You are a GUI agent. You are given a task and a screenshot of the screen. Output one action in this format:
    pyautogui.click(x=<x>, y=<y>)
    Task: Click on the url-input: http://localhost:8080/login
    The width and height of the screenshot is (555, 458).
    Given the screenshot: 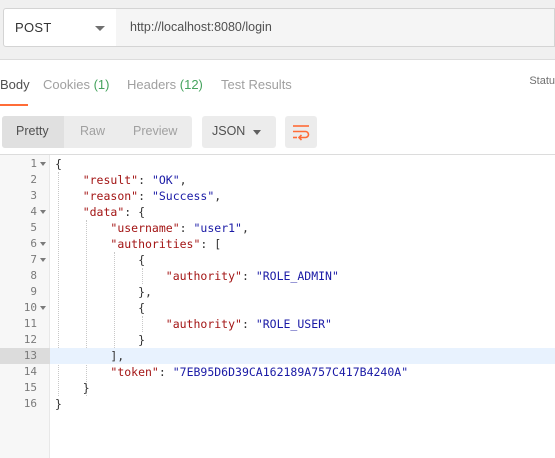 What is the action you would take?
    pyautogui.click(x=335, y=27)
    